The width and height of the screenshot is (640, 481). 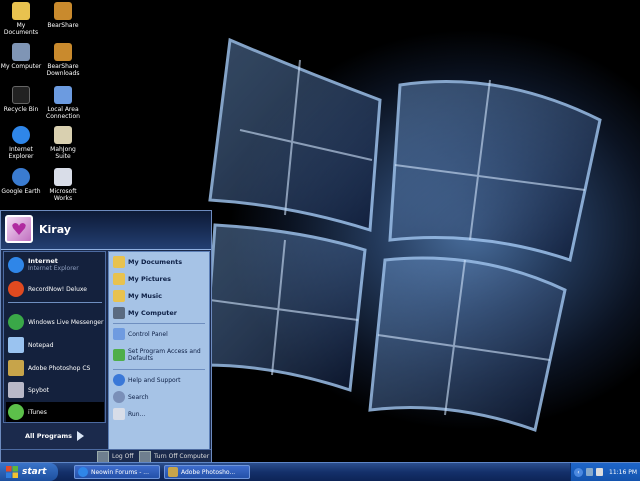 I want to click on all-programs-label: All Programs, so click(x=48, y=436).